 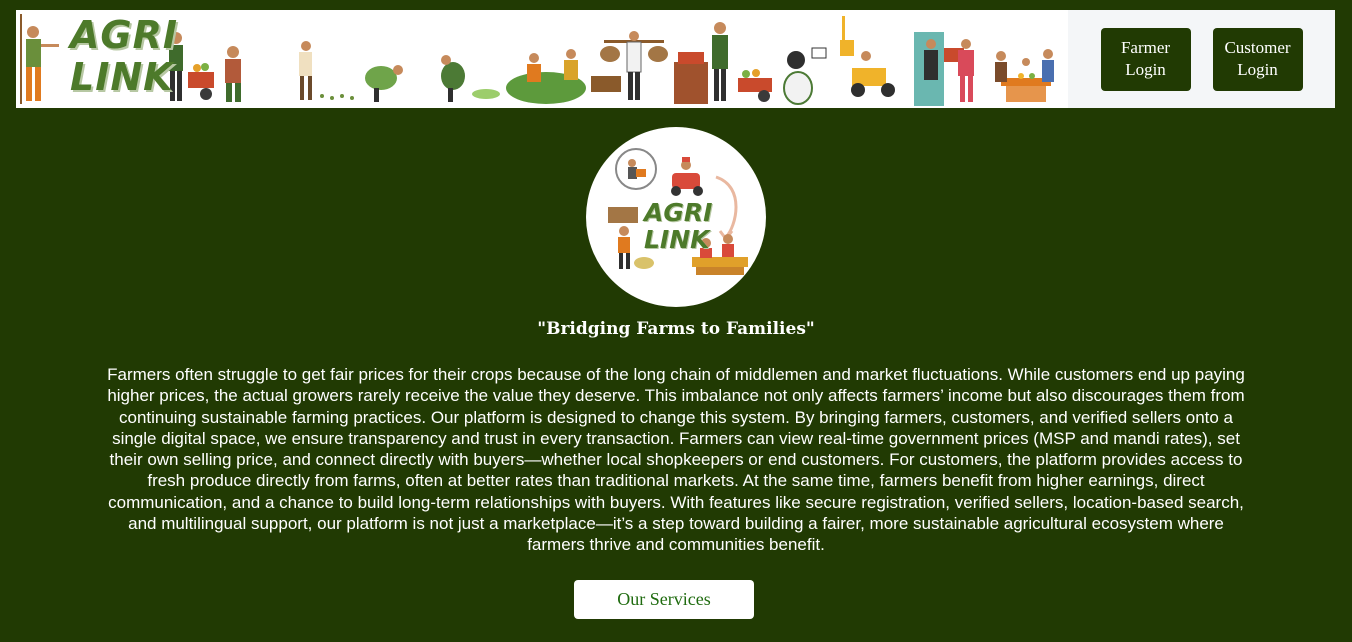 What do you see at coordinates (326, 70) in the screenshot?
I see `sower-figure` at bounding box center [326, 70].